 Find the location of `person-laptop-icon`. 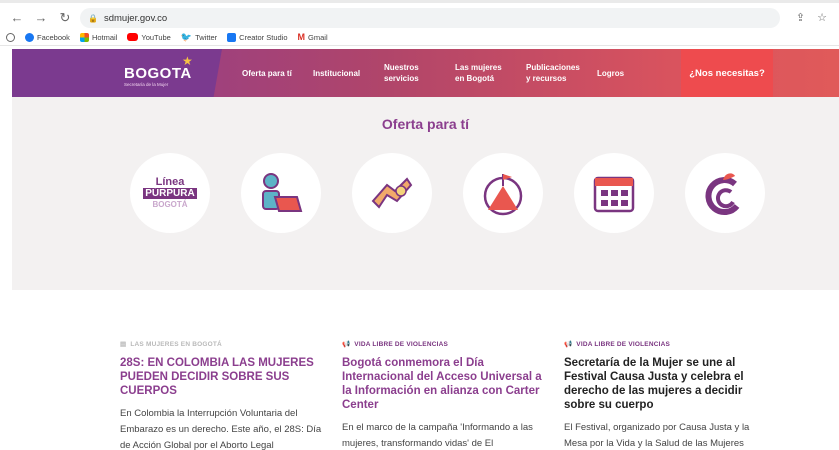

person-laptop-icon is located at coordinates (281, 193).